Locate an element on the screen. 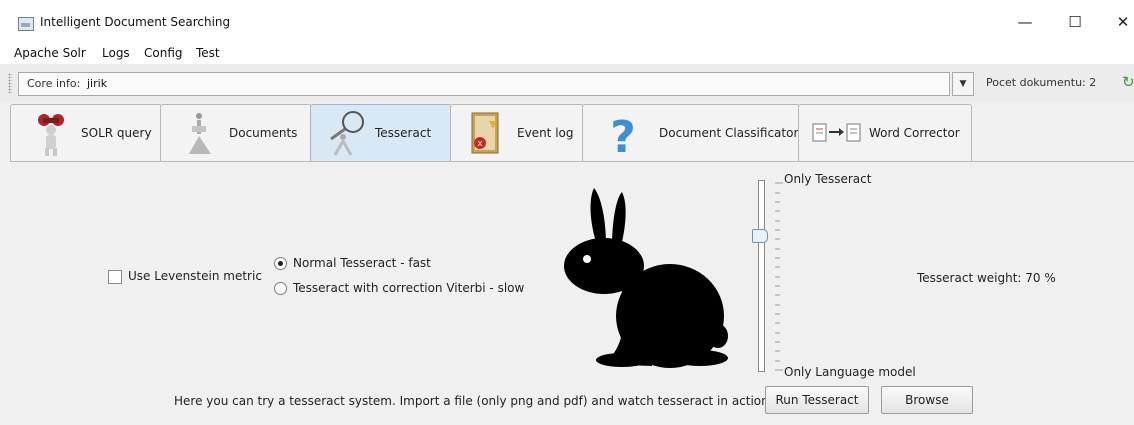 This screenshot has width=1134, height=425. radio-label: Normal Tesseract - fast is located at coordinates (362, 263).